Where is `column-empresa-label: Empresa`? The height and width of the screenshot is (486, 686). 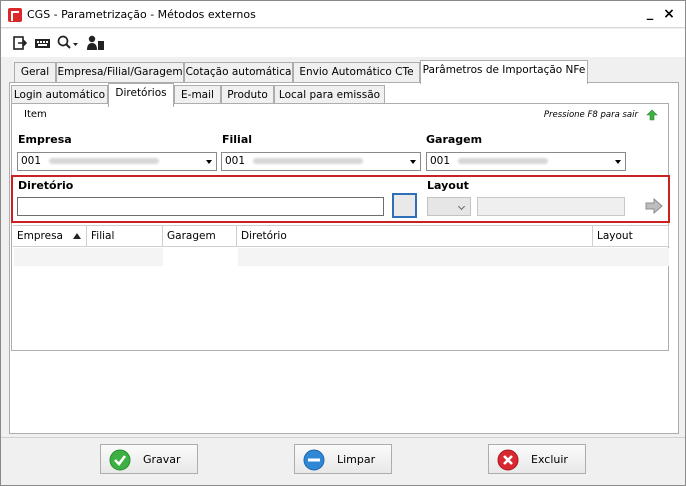 column-empresa-label: Empresa is located at coordinates (40, 236).